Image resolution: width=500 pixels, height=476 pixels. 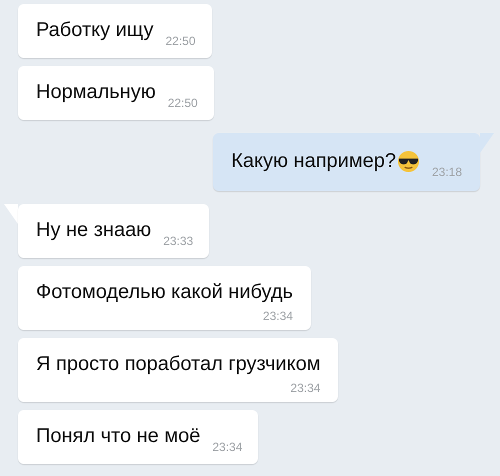 What do you see at coordinates (178, 364) in the screenshot?
I see `message-text: Я просто поработал грузчиком` at bounding box center [178, 364].